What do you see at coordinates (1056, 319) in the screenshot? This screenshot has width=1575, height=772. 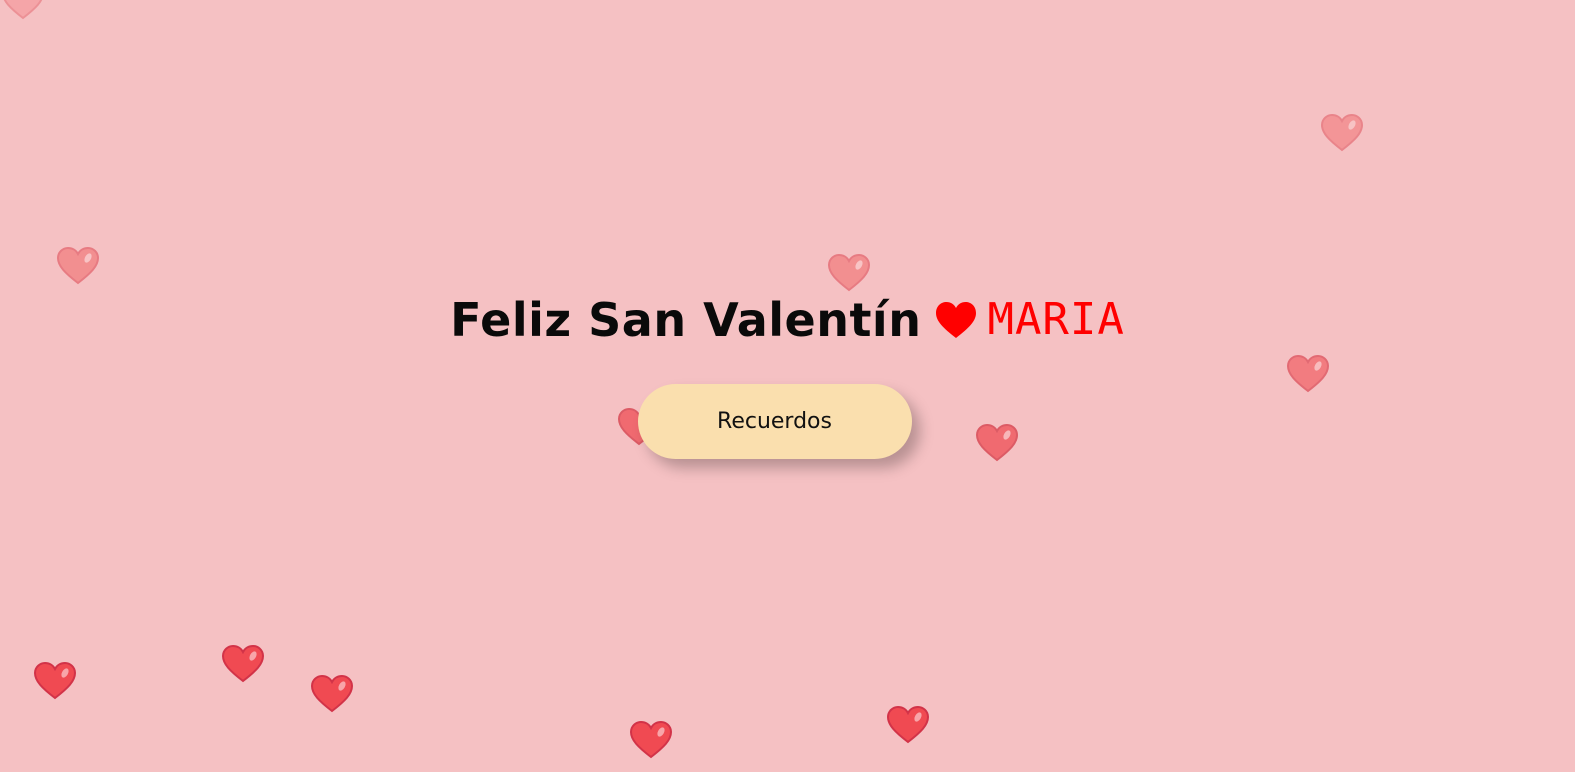 I see `recipient-name: MARIA` at bounding box center [1056, 319].